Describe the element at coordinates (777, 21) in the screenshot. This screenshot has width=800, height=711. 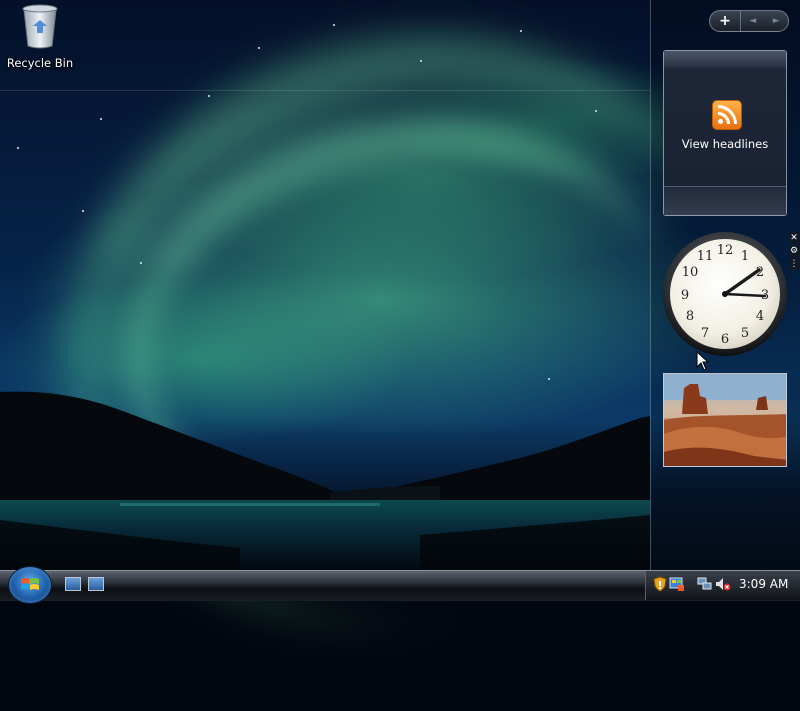
I see `next-page-button: ►` at that location.